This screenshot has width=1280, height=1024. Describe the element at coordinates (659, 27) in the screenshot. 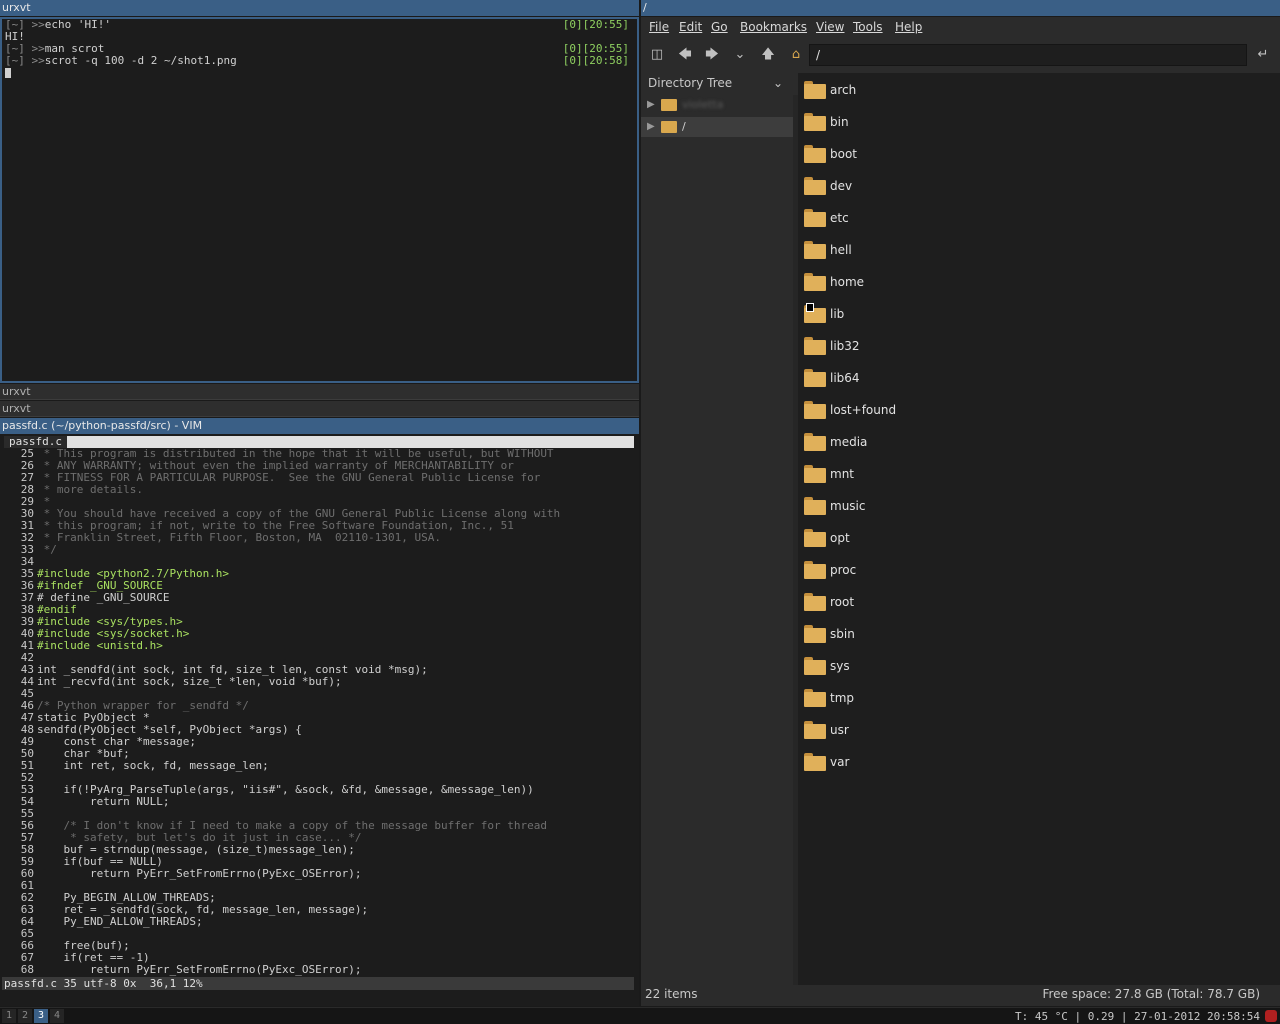

I see `menu-file: File` at that location.